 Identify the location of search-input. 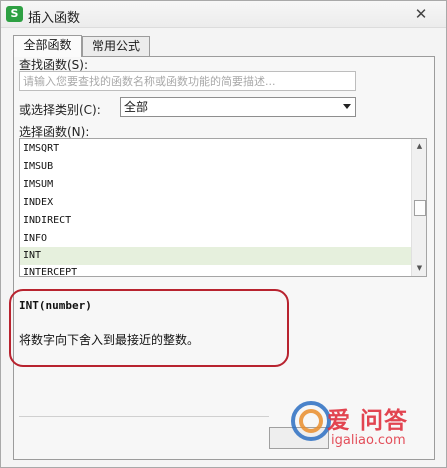
(187, 81).